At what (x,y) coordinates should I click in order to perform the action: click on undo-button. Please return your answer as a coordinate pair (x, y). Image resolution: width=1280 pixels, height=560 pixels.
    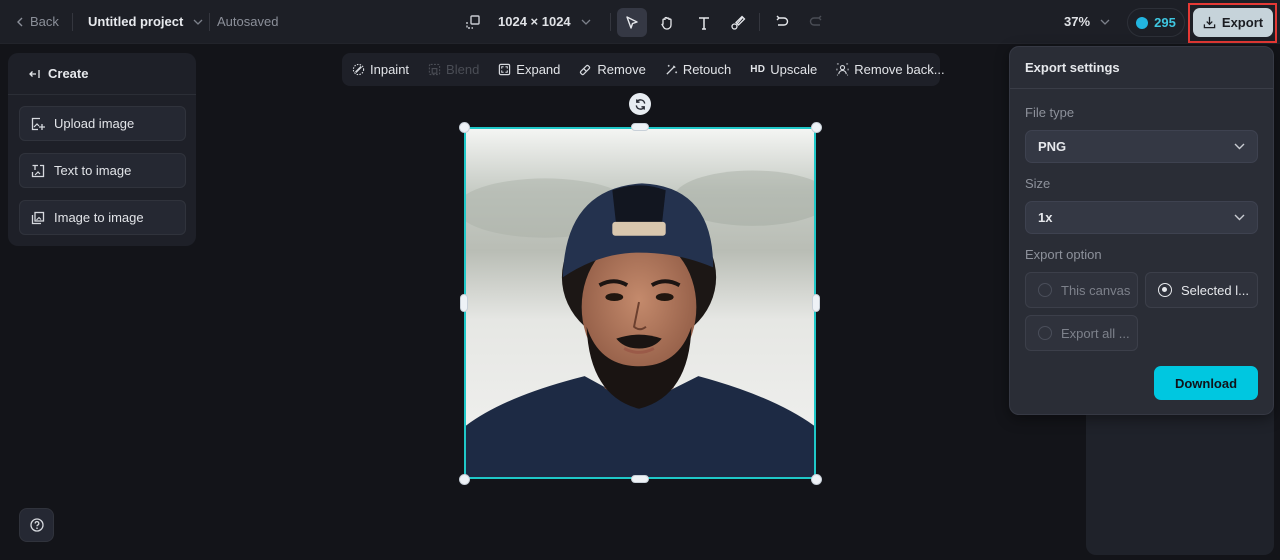
    Looking at the image, I should click on (782, 22).